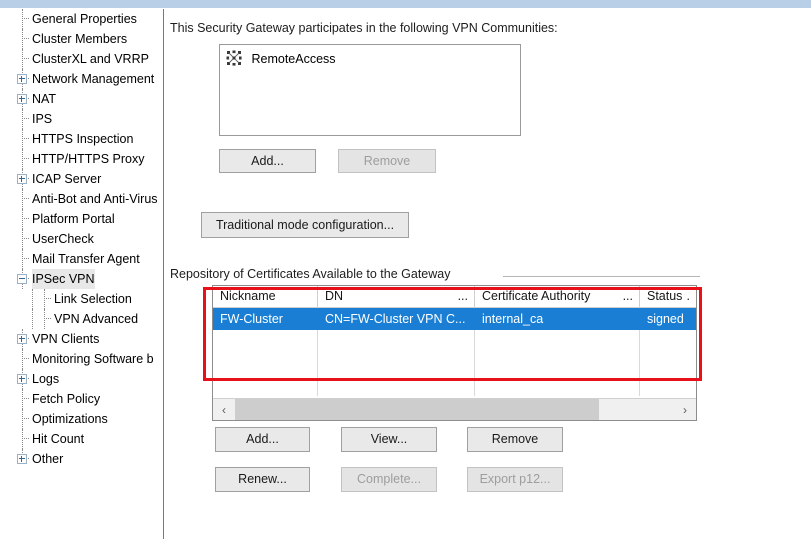  I want to click on sidebar-item-mail-transfer-agent: Mail Transfer Agent, so click(81, 259).